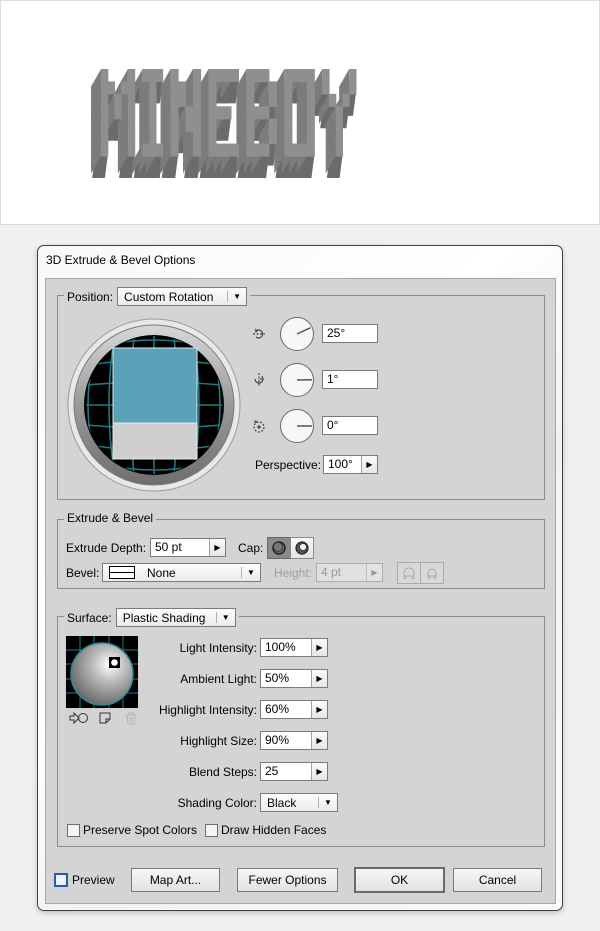 The height and width of the screenshot is (931, 600). I want to click on preview-label: Preview, so click(93, 880).